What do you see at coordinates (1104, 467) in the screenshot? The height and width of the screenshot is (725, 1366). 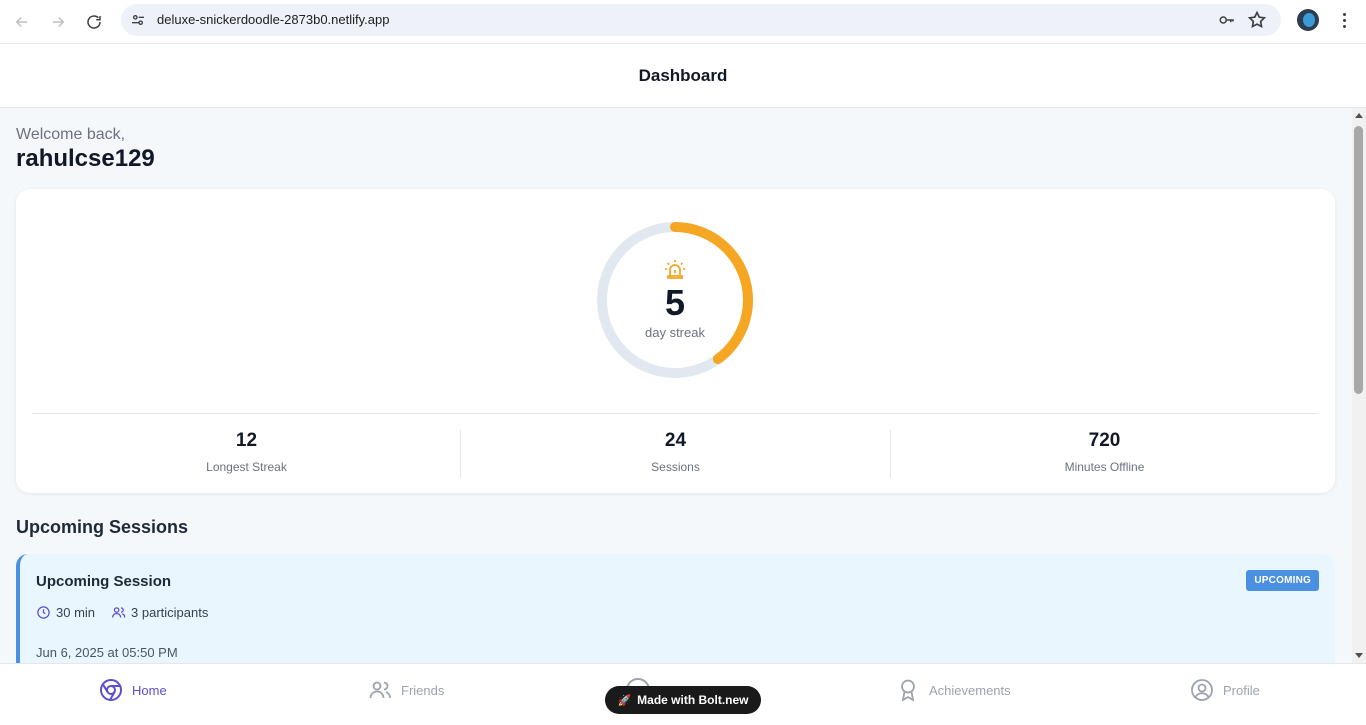 I see `stat-label: Minutes Offline` at bounding box center [1104, 467].